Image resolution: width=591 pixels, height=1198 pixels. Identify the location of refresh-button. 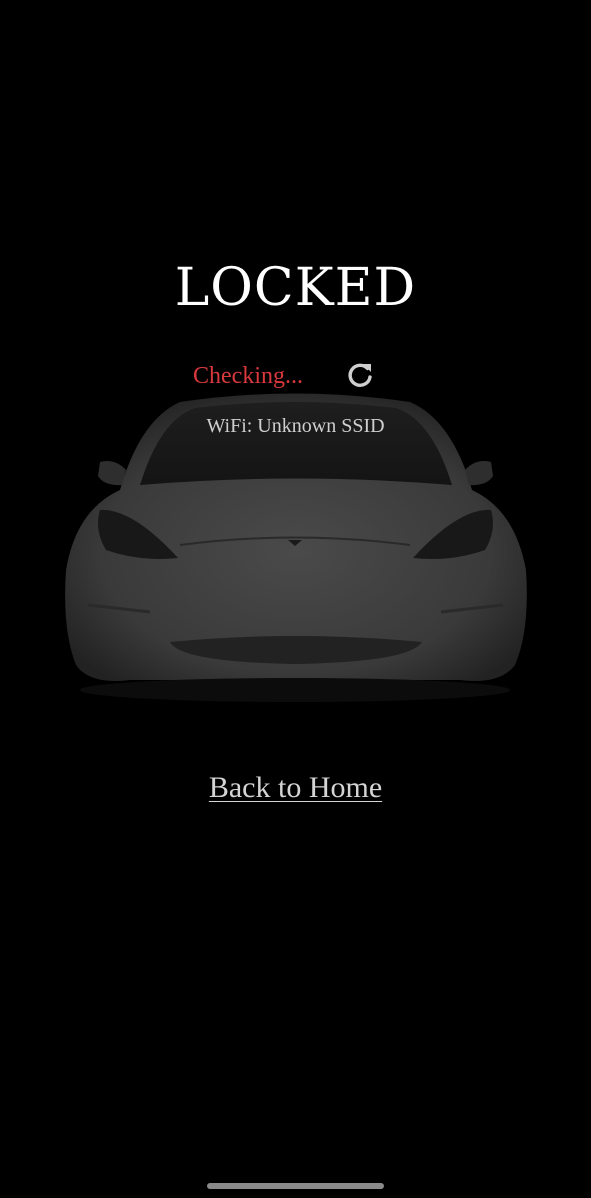
(360, 375).